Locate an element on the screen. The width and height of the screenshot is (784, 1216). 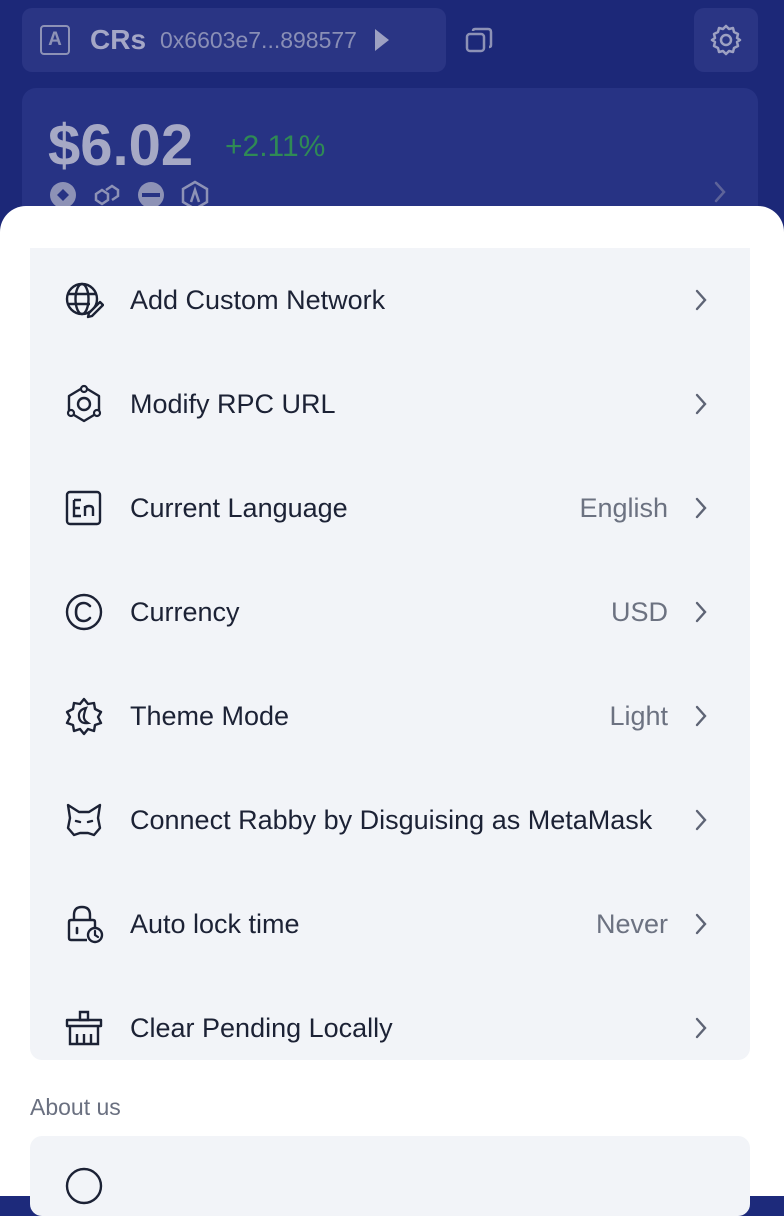
settings-button is located at coordinates (726, 40).